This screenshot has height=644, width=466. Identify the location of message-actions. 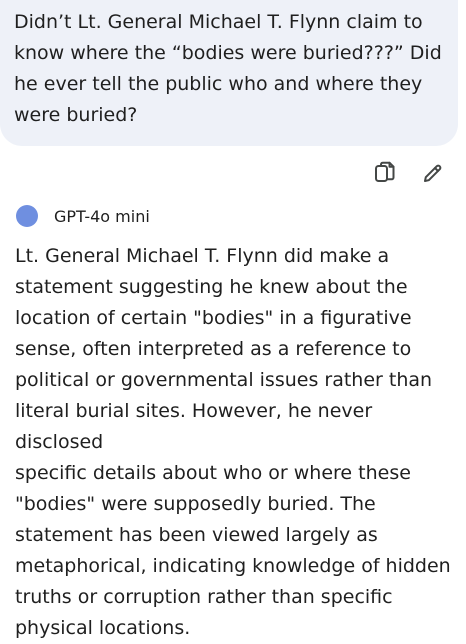
(409, 173).